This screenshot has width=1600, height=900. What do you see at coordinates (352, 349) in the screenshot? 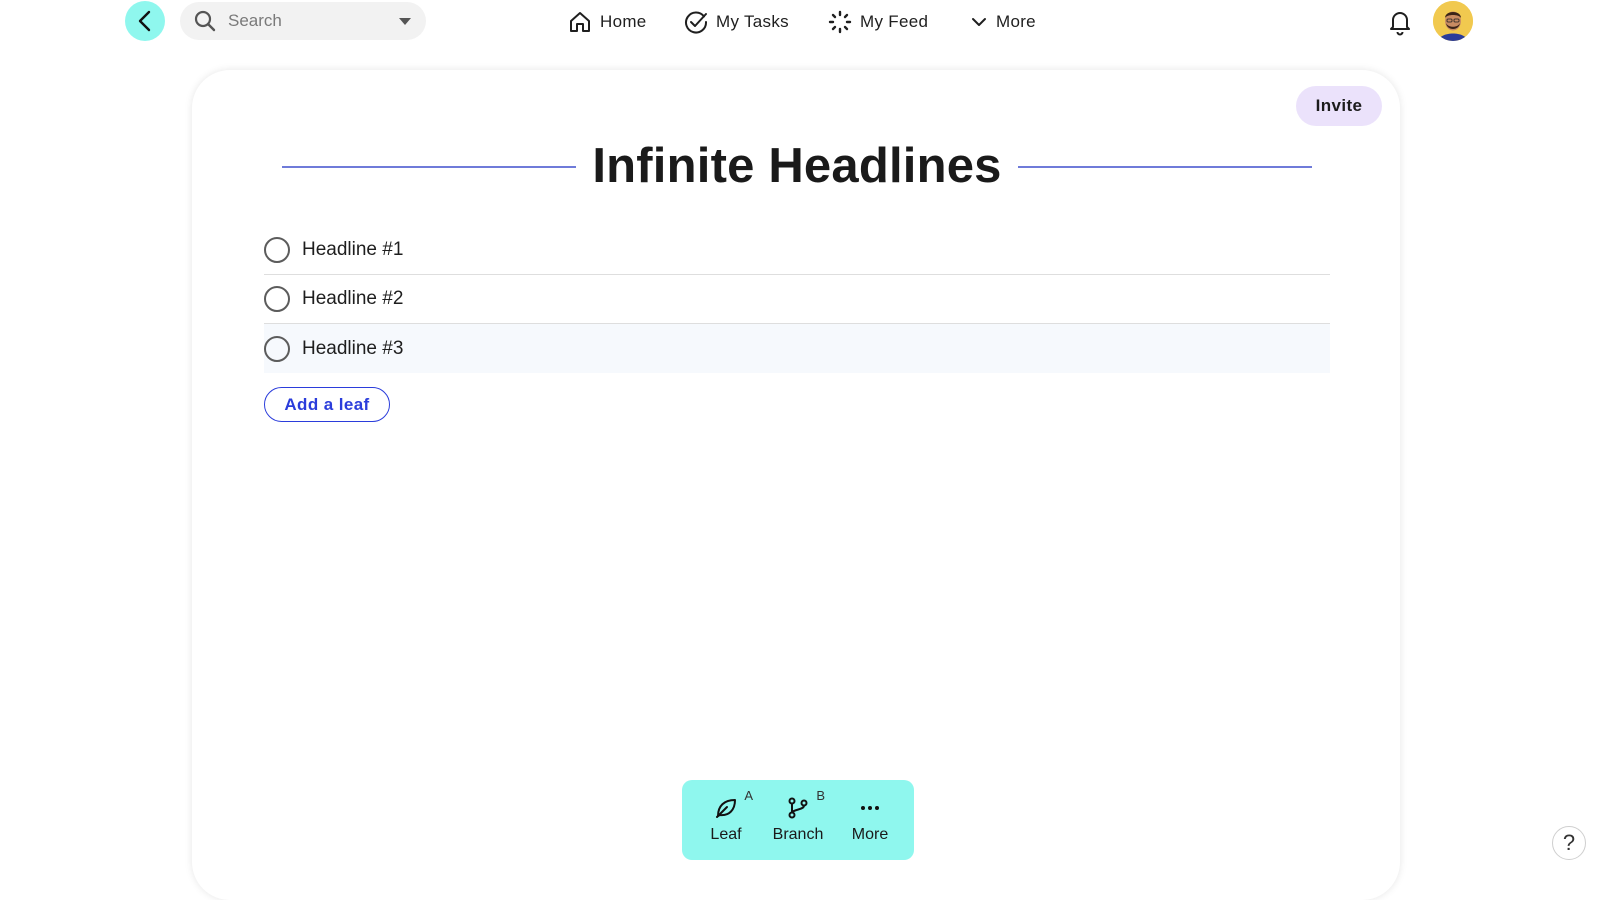
I see `list-item-label: Headline #3` at bounding box center [352, 349].